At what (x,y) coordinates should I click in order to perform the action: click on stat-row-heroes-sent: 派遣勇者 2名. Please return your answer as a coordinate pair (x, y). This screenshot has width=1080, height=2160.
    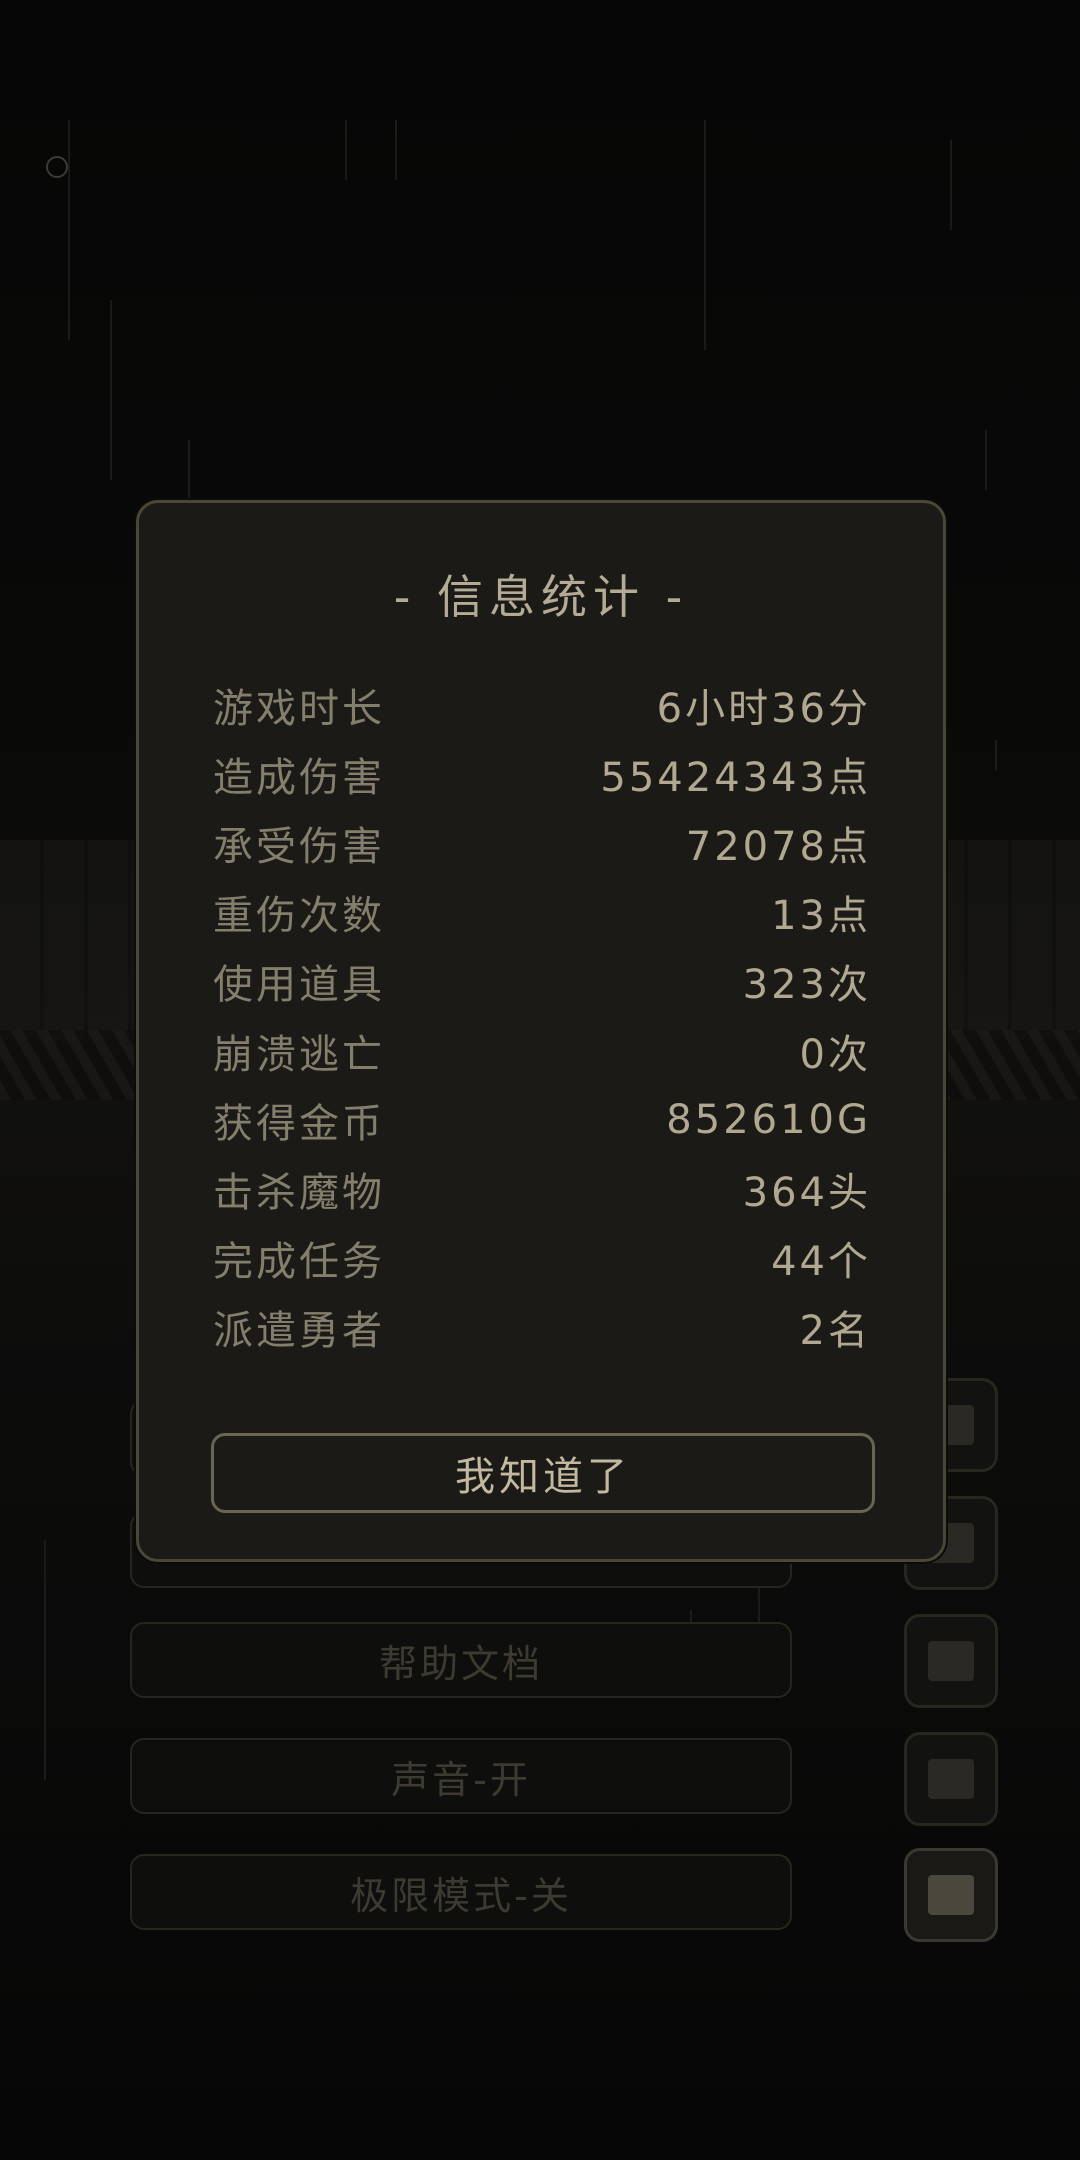
    Looking at the image, I should click on (542, 1327).